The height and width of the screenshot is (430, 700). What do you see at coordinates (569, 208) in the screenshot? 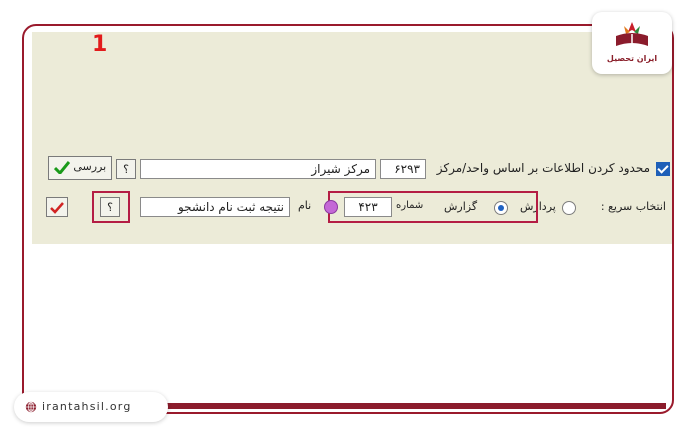
I see `radio-process` at bounding box center [569, 208].